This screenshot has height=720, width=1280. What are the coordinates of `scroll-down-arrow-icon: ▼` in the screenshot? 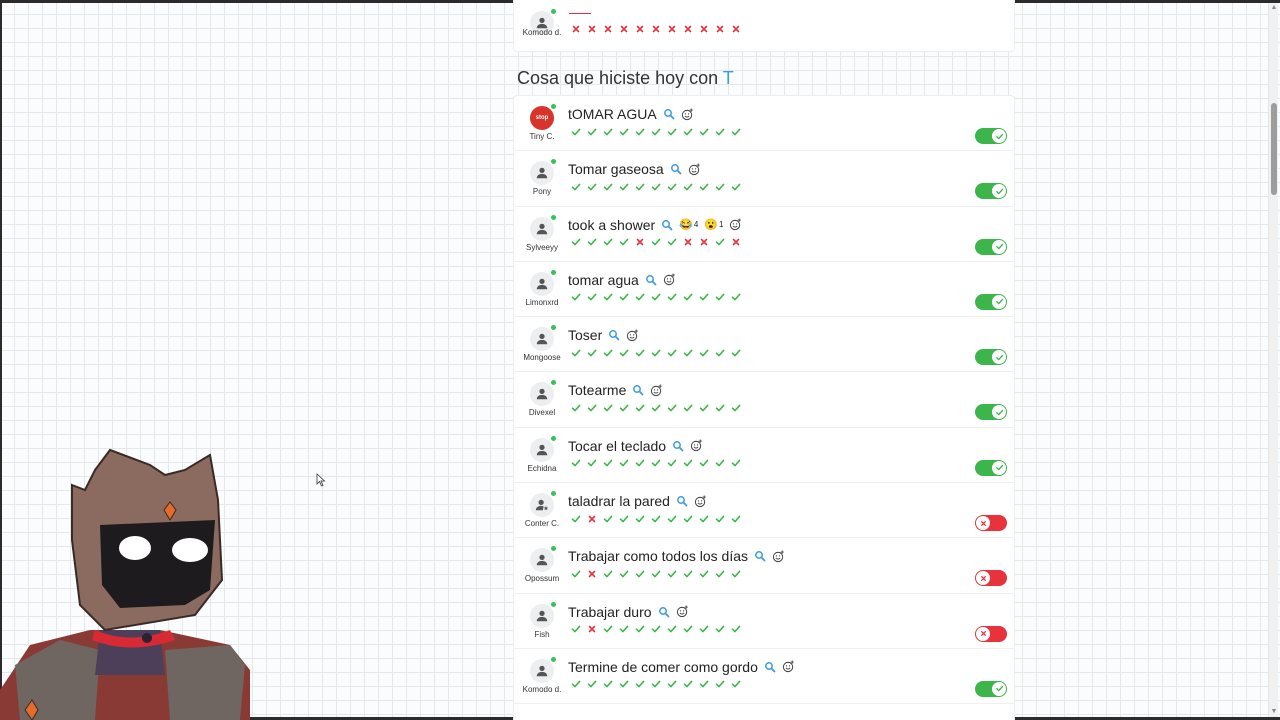 It's located at (1274, 711).